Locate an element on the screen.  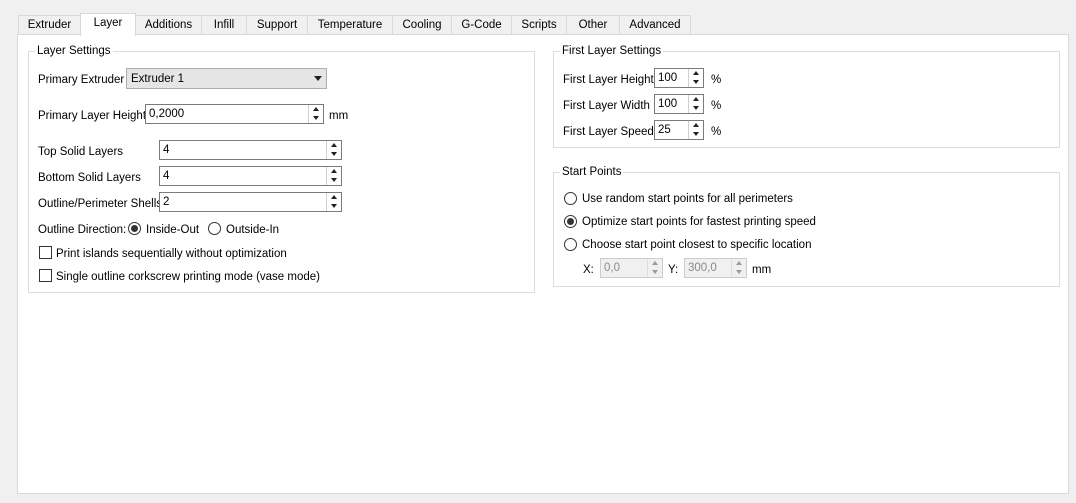
first-layer-speed-input: 25 is located at coordinates (679, 130).